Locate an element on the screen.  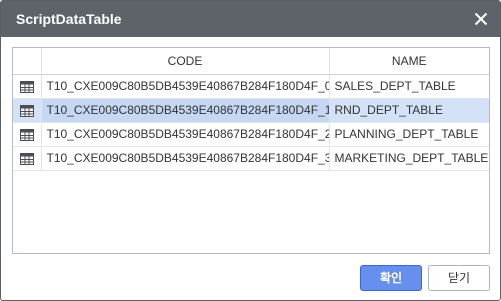
confirm-button: 확인 is located at coordinates (391, 278).